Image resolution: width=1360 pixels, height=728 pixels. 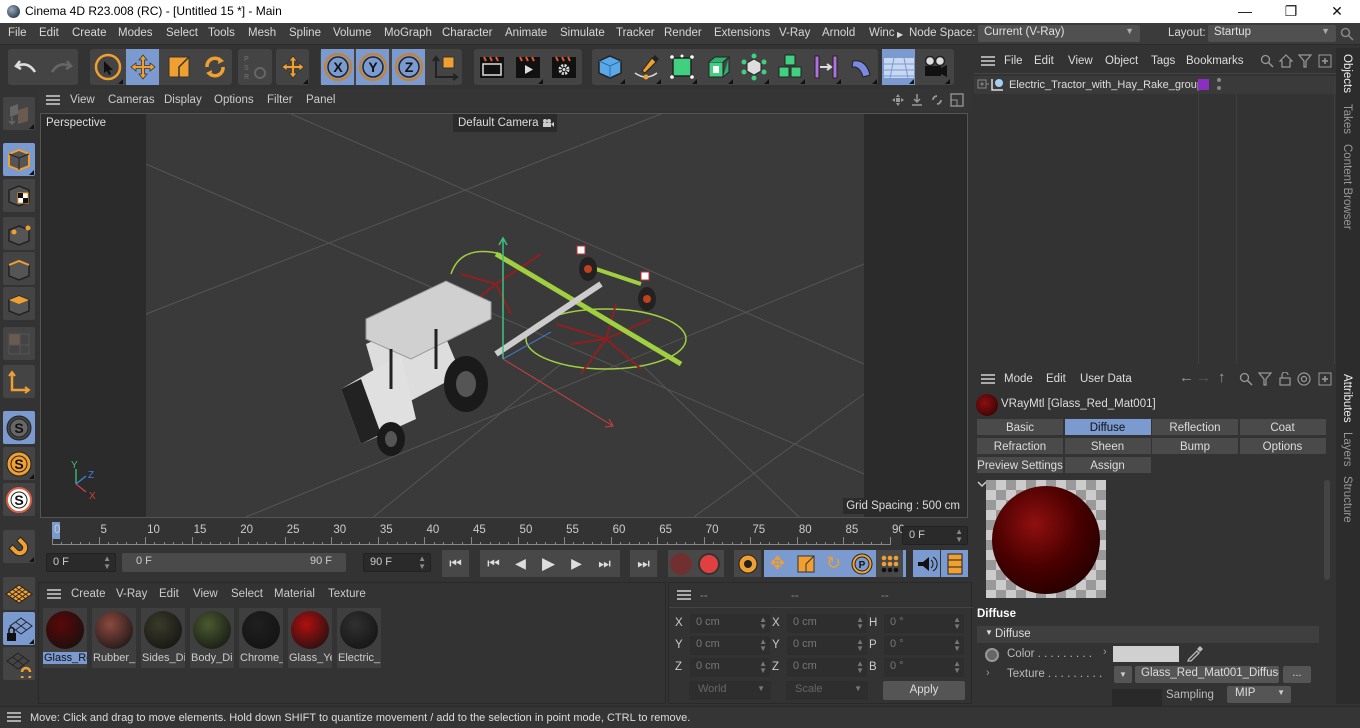 What do you see at coordinates (1018, 379) in the screenshot?
I see `attr-menu-mode: Mode` at bounding box center [1018, 379].